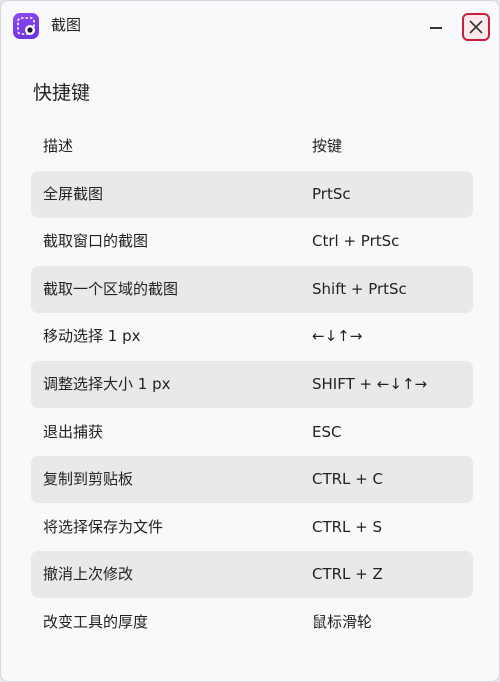 Image resolution: width=500 pixels, height=682 pixels. What do you see at coordinates (66, 25) in the screenshot?
I see `window-title: 截图` at bounding box center [66, 25].